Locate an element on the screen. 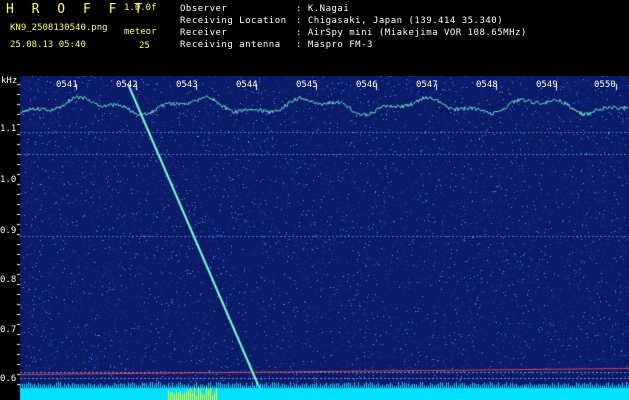  x-tick-label: 0548 is located at coordinates (487, 85).